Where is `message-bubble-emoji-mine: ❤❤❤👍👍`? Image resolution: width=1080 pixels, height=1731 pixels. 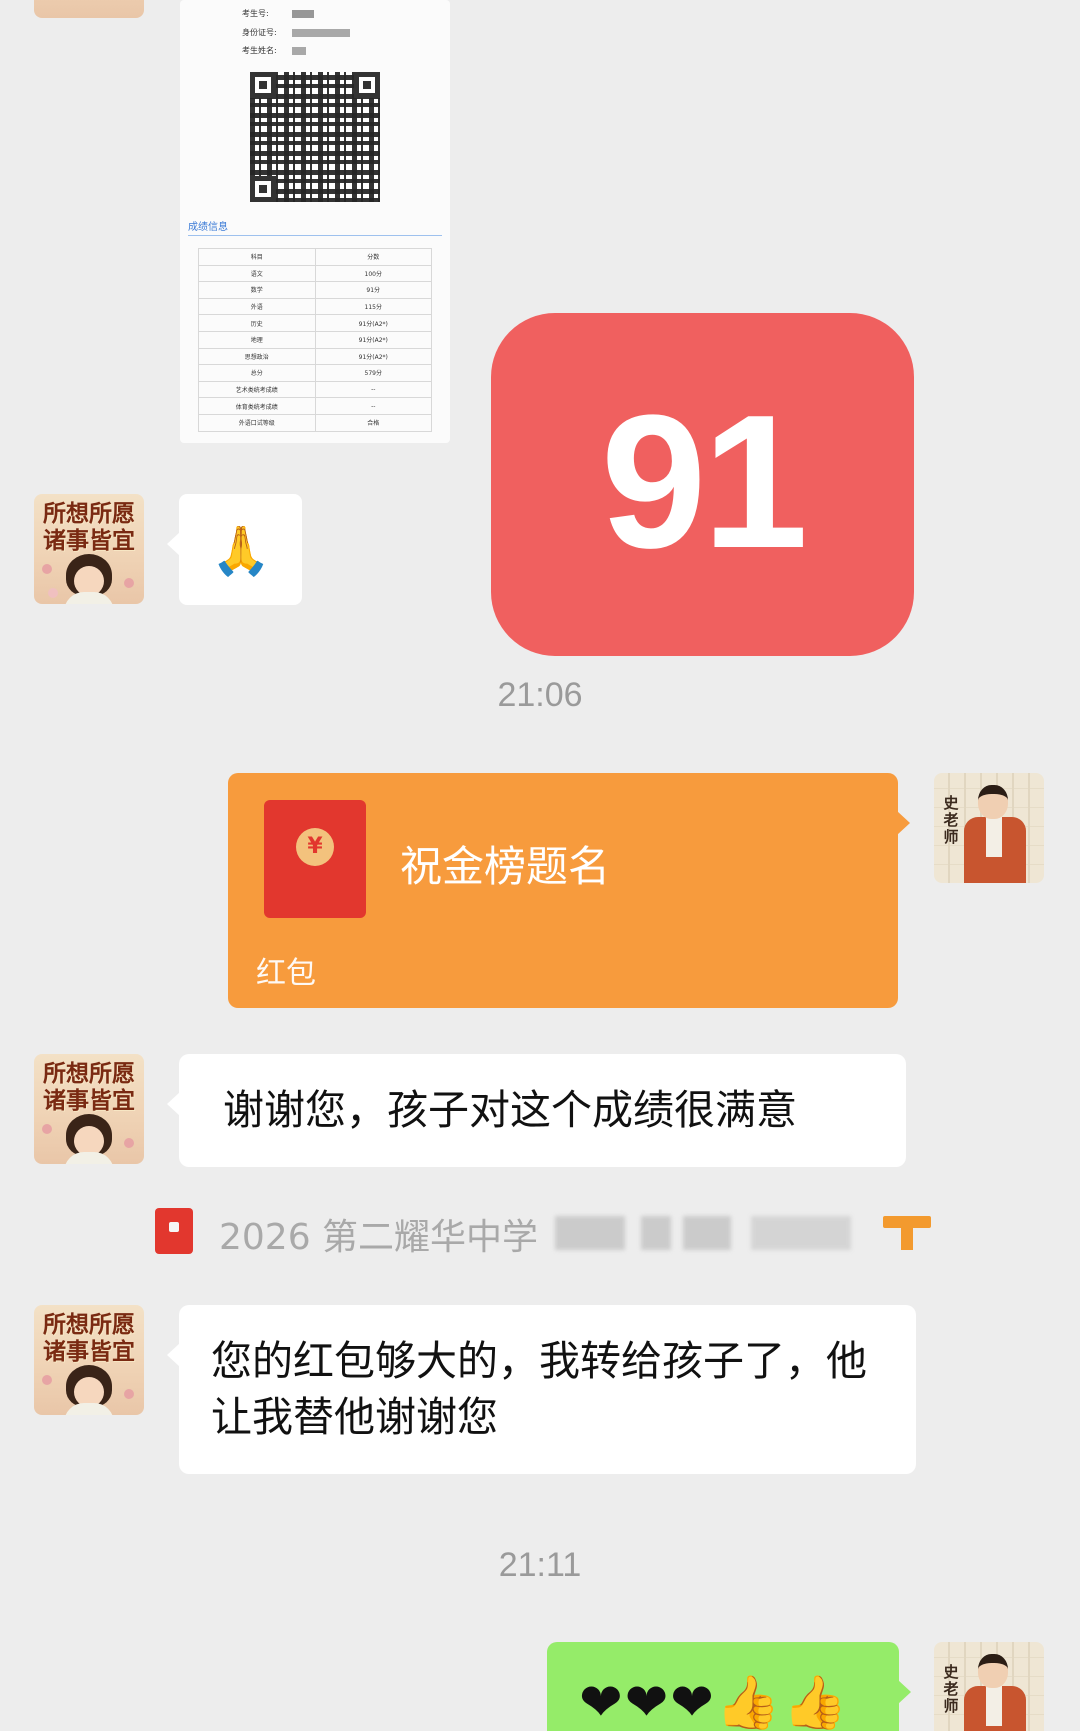 message-bubble-emoji-mine: ❤❤❤👍👍 is located at coordinates (729, 1686).